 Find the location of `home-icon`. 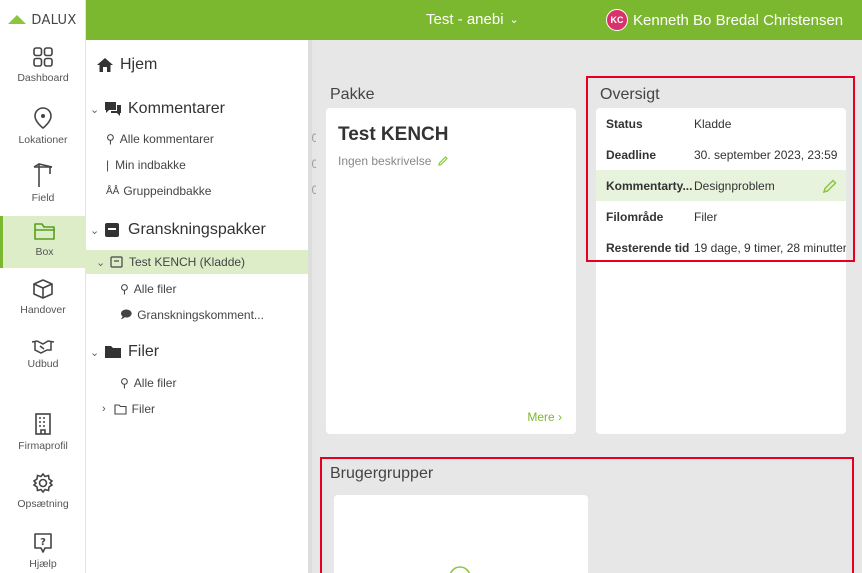

home-icon is located at coordinates (105, 65).